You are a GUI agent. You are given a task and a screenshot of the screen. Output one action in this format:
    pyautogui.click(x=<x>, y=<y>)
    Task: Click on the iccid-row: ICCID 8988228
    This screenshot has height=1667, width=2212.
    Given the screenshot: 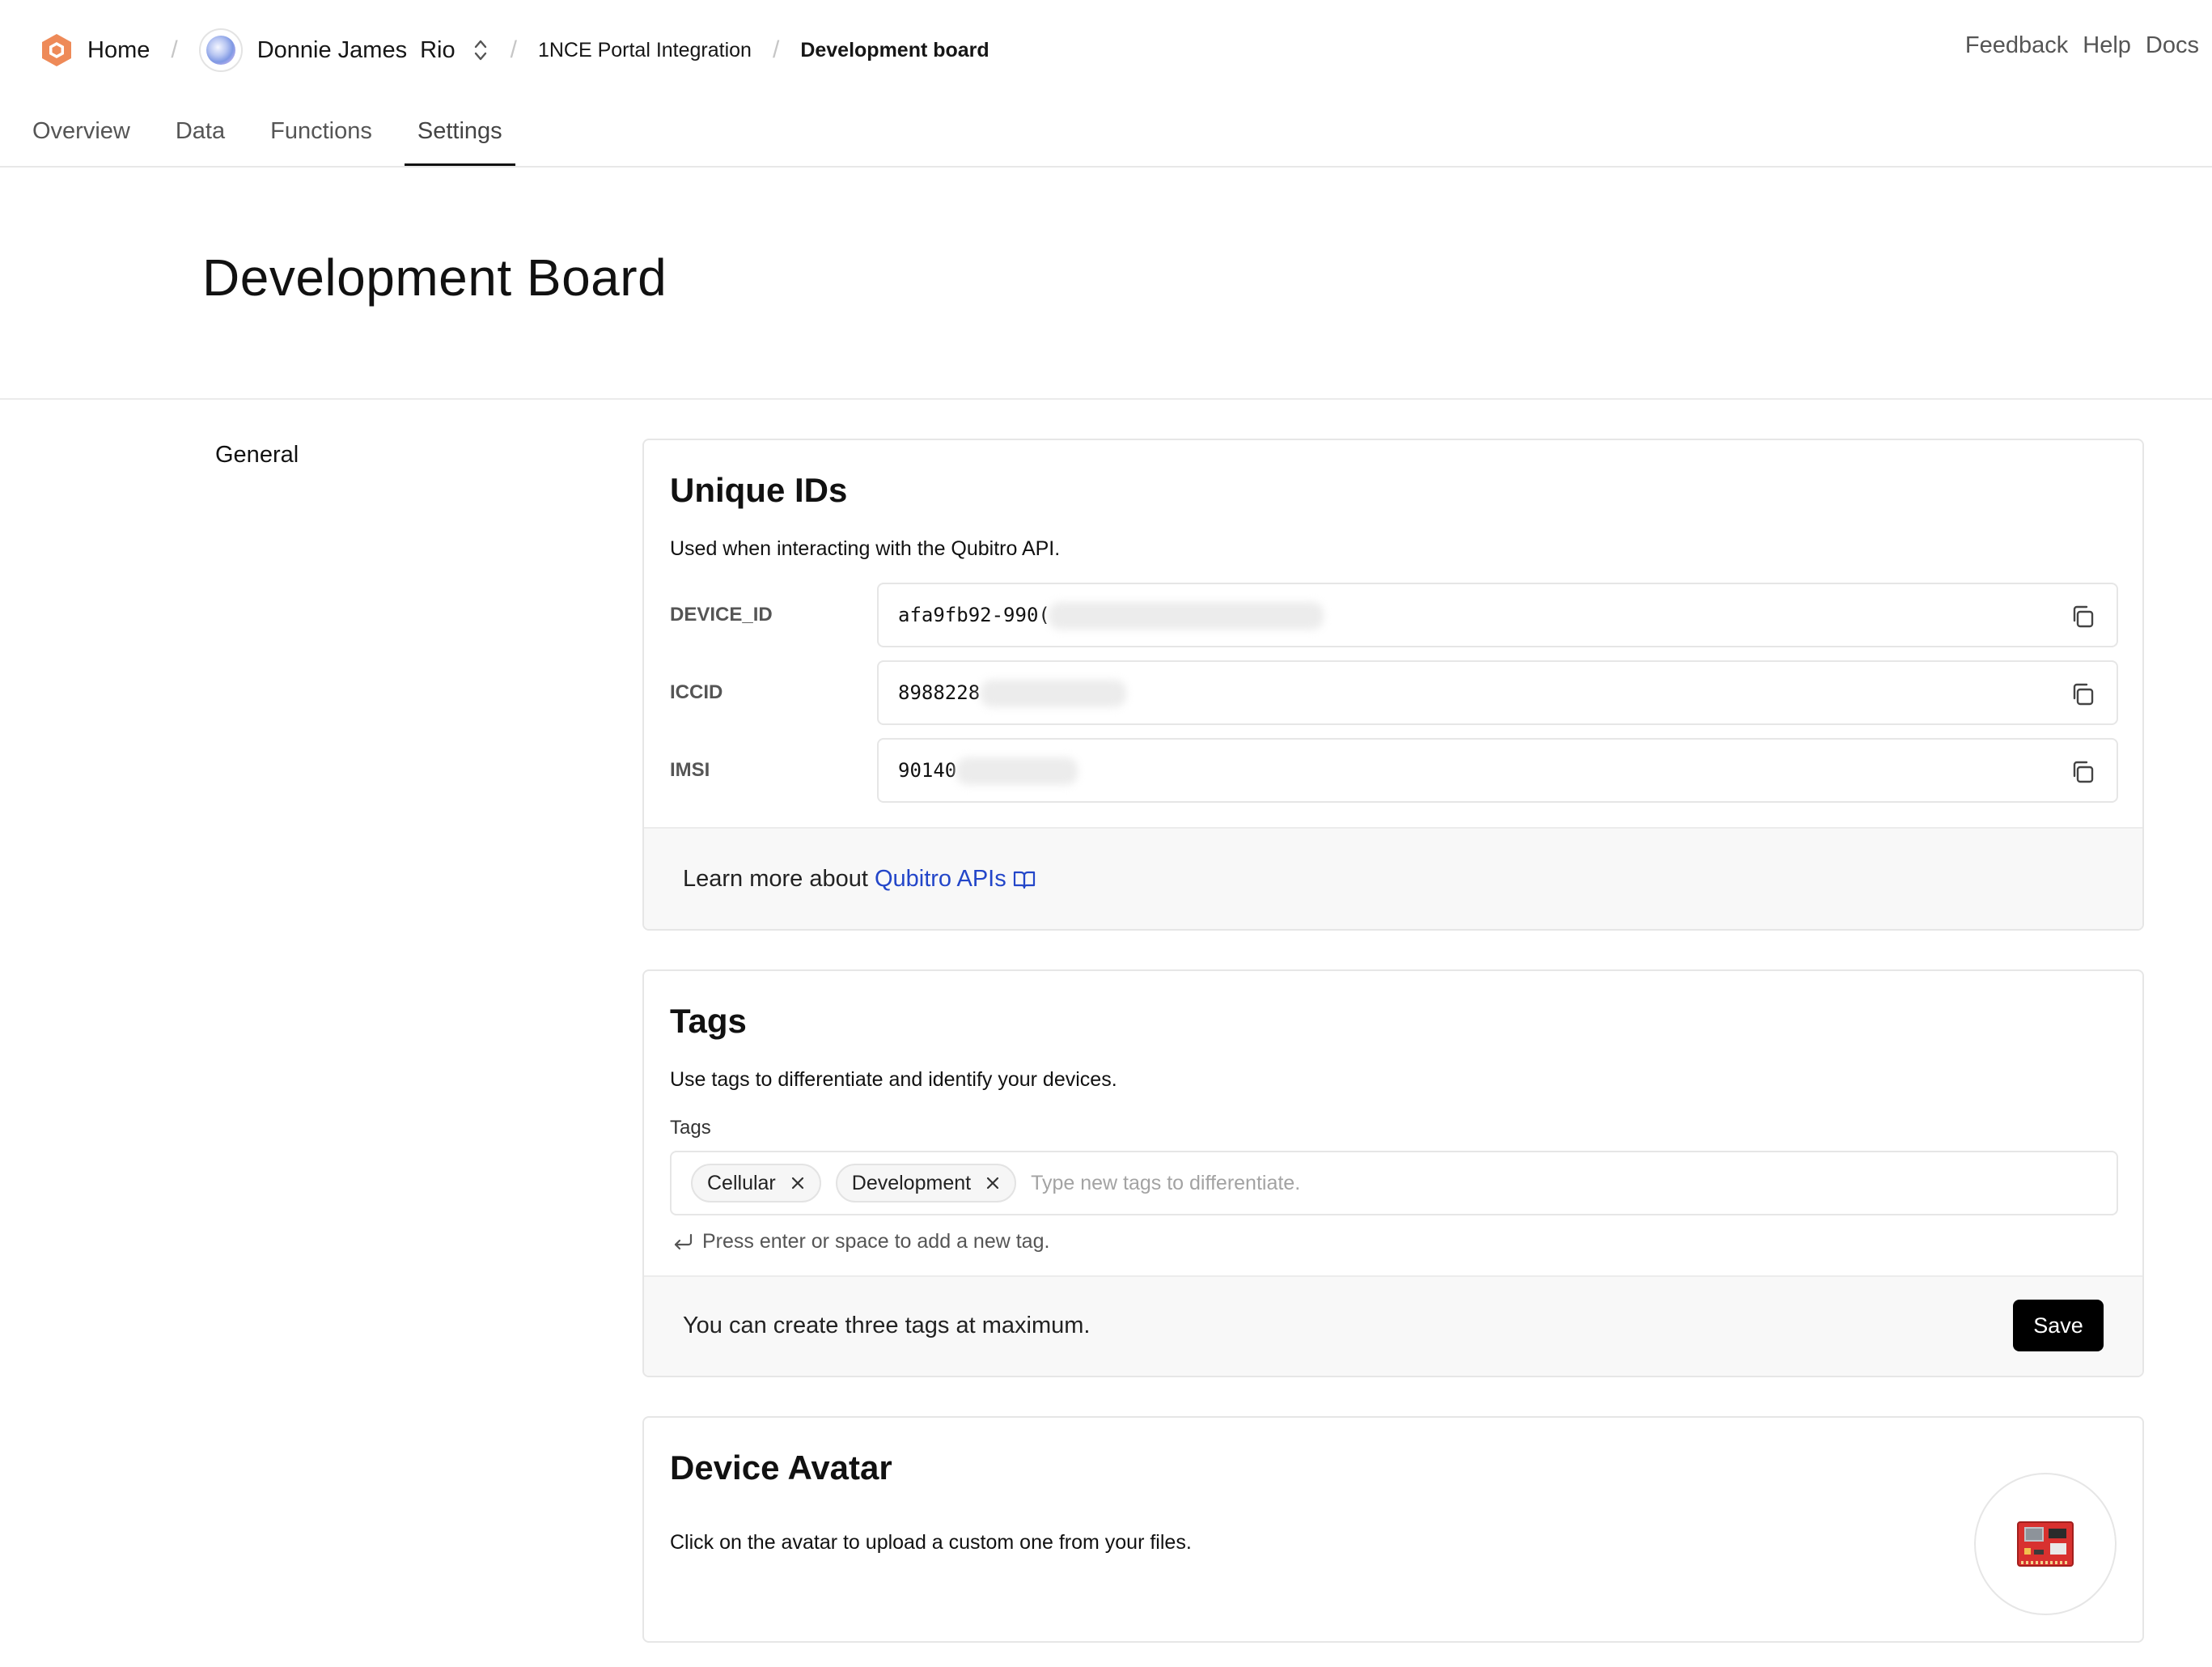 What is the action you would take?
    pyautogui.click(x=1406, y=692)
    